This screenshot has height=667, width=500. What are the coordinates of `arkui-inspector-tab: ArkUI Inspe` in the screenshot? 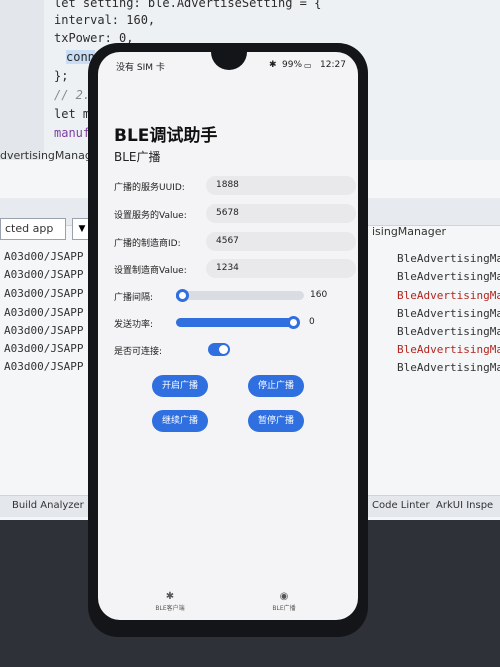 It's located at (464, 505).